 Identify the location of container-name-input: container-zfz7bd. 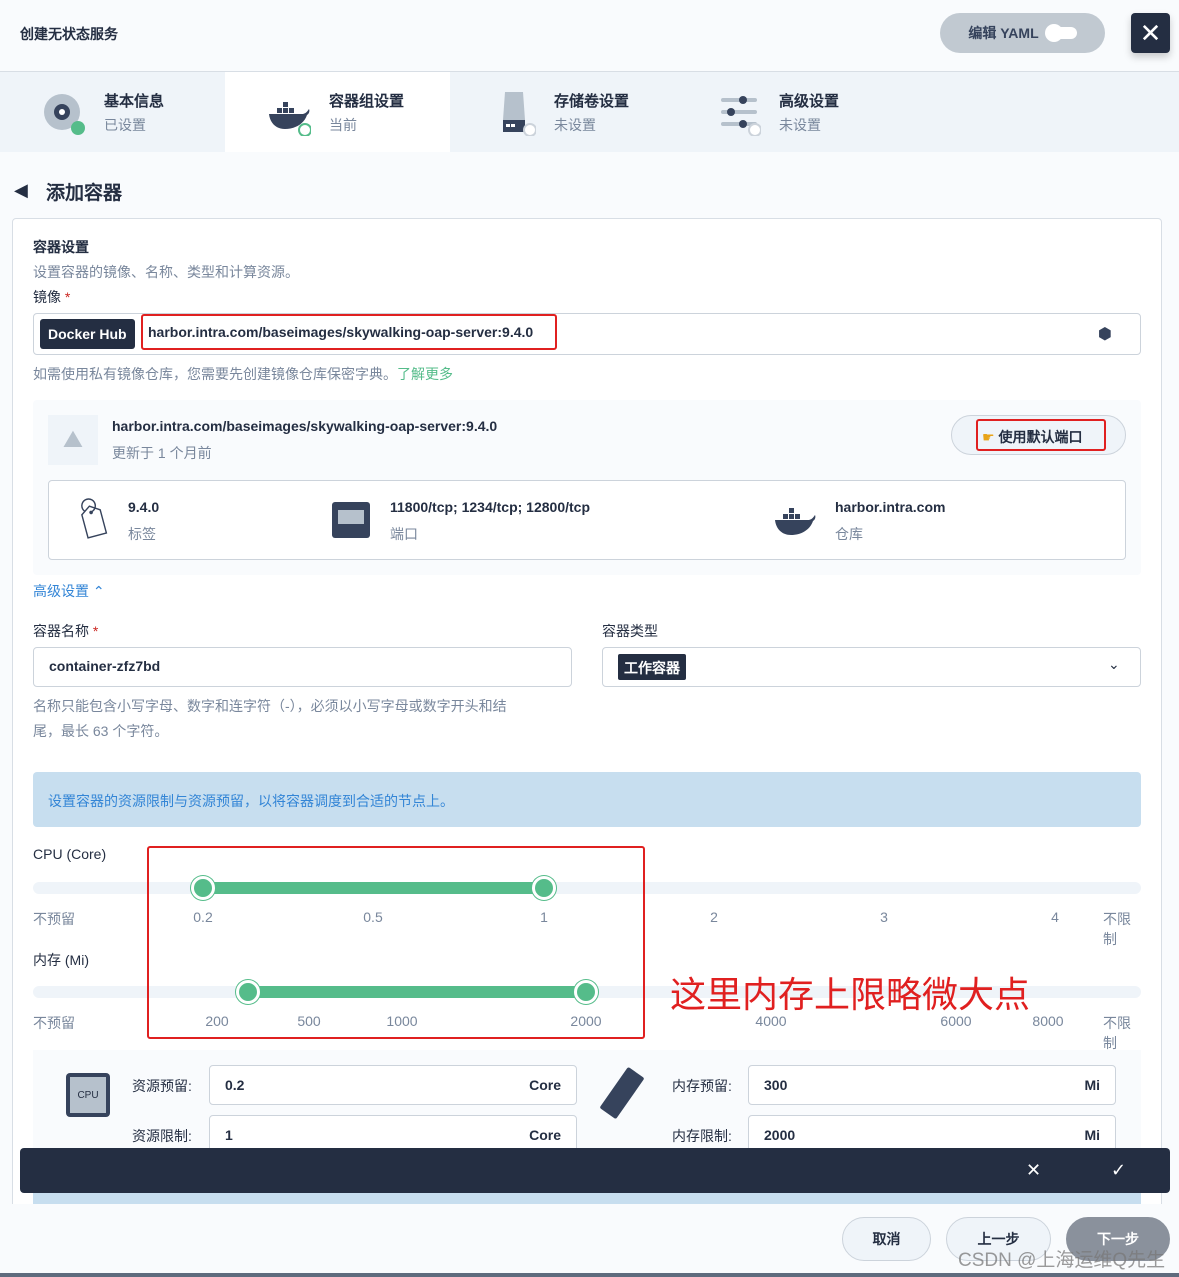
(302, 667).